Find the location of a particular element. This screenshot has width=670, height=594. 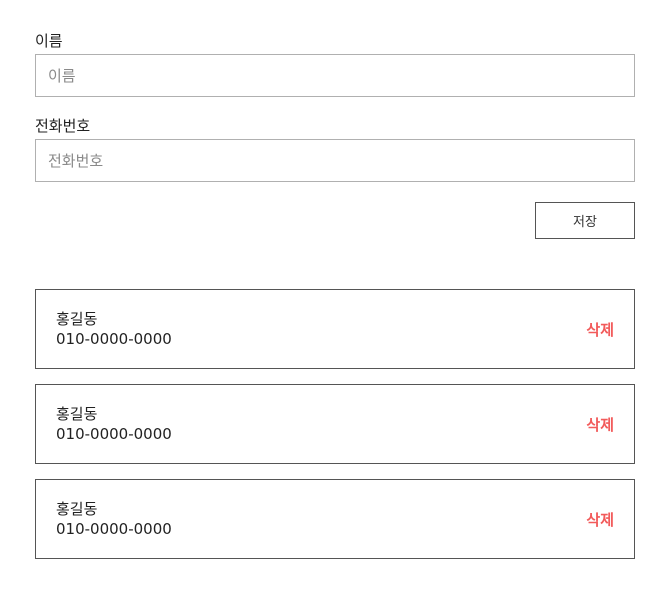

name-label: 이름 is located at coordinates (49, 41).